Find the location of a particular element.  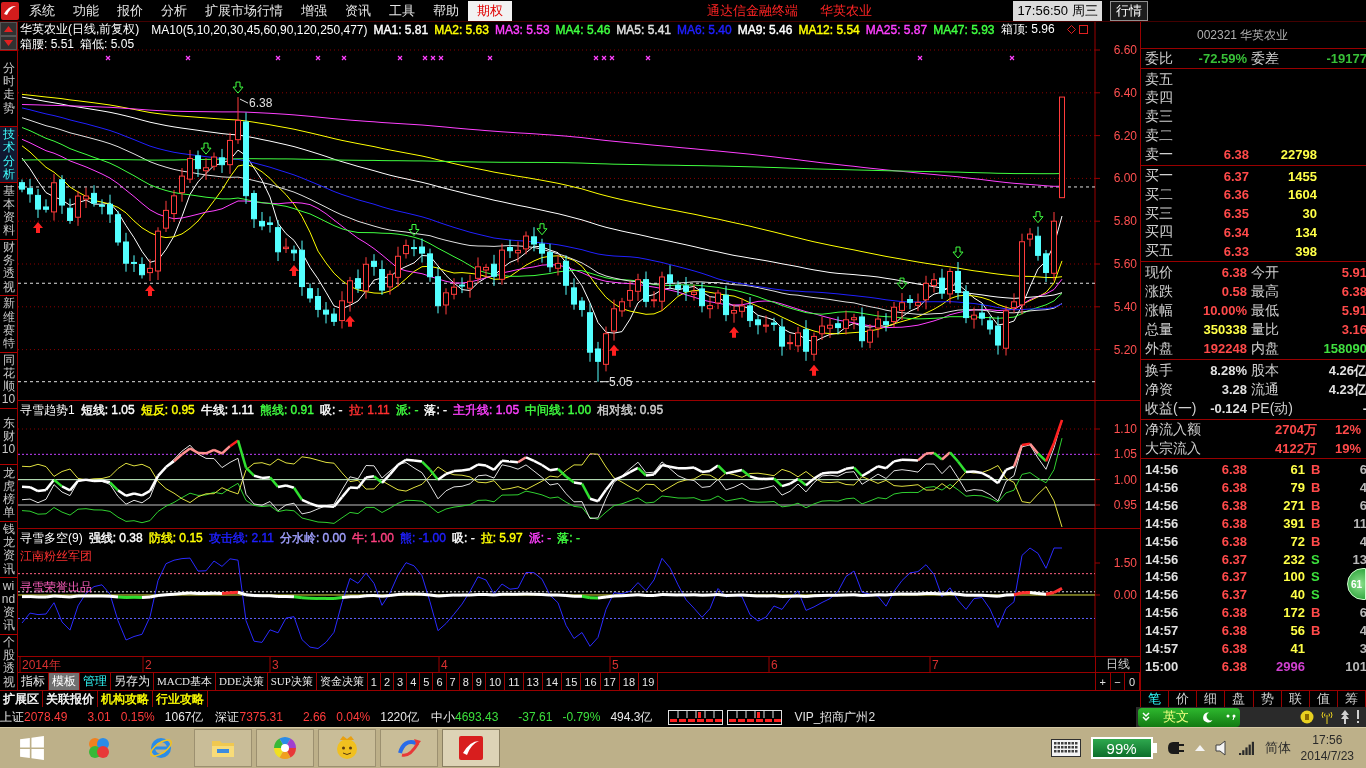

trade-count: 6 is located at coordinates (1362, 613).